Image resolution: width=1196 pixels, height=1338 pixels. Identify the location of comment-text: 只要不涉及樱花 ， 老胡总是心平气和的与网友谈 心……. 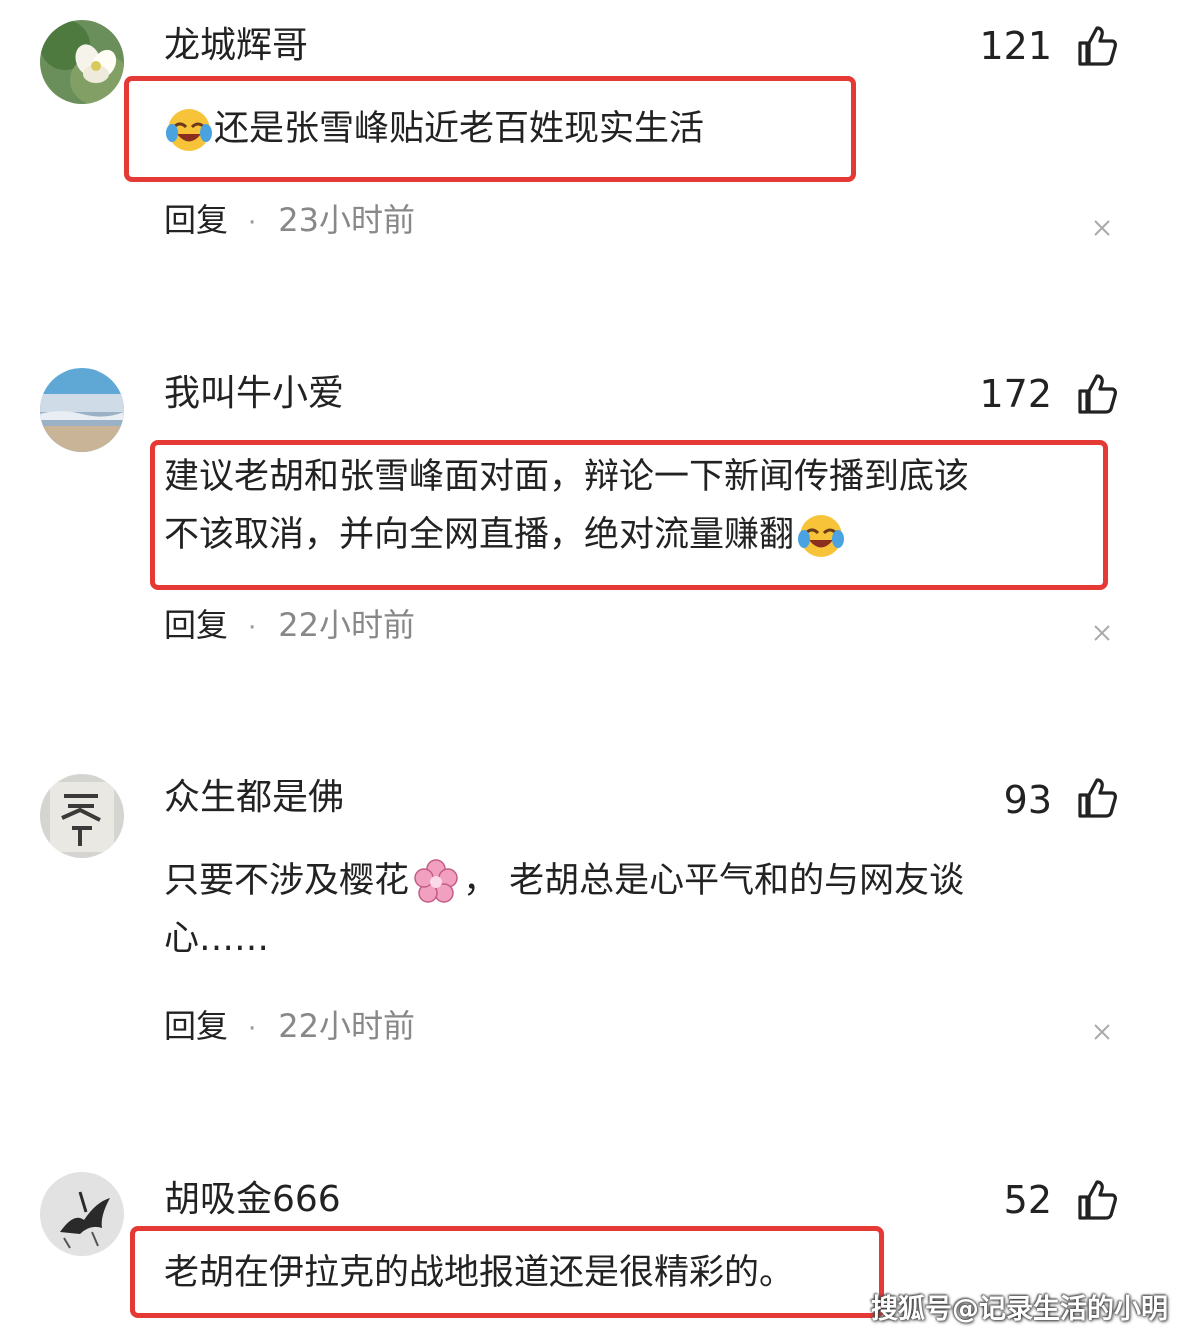
(564, 910).